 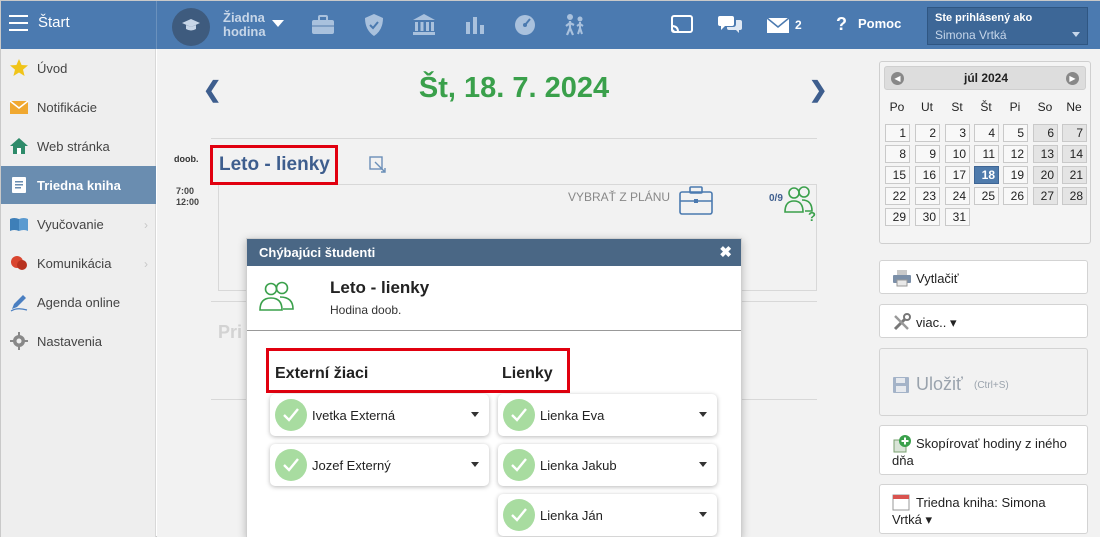 I want to click on calendar-day: 3, so click(x=957, y=133).